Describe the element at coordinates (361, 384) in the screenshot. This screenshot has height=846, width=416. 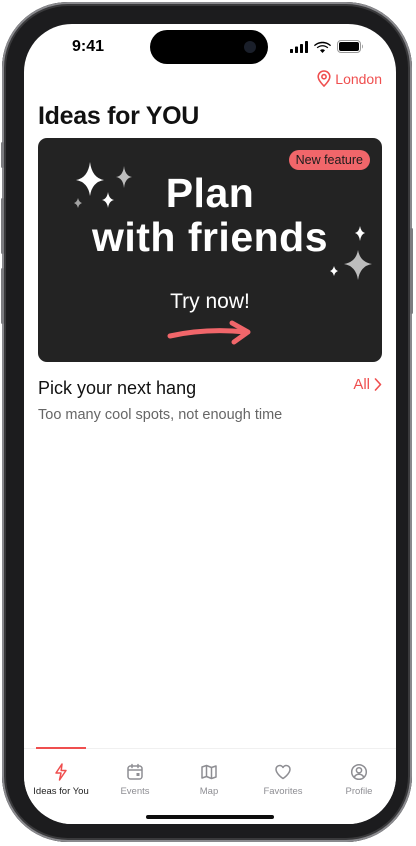
I see `see-all-label: All` at that location.